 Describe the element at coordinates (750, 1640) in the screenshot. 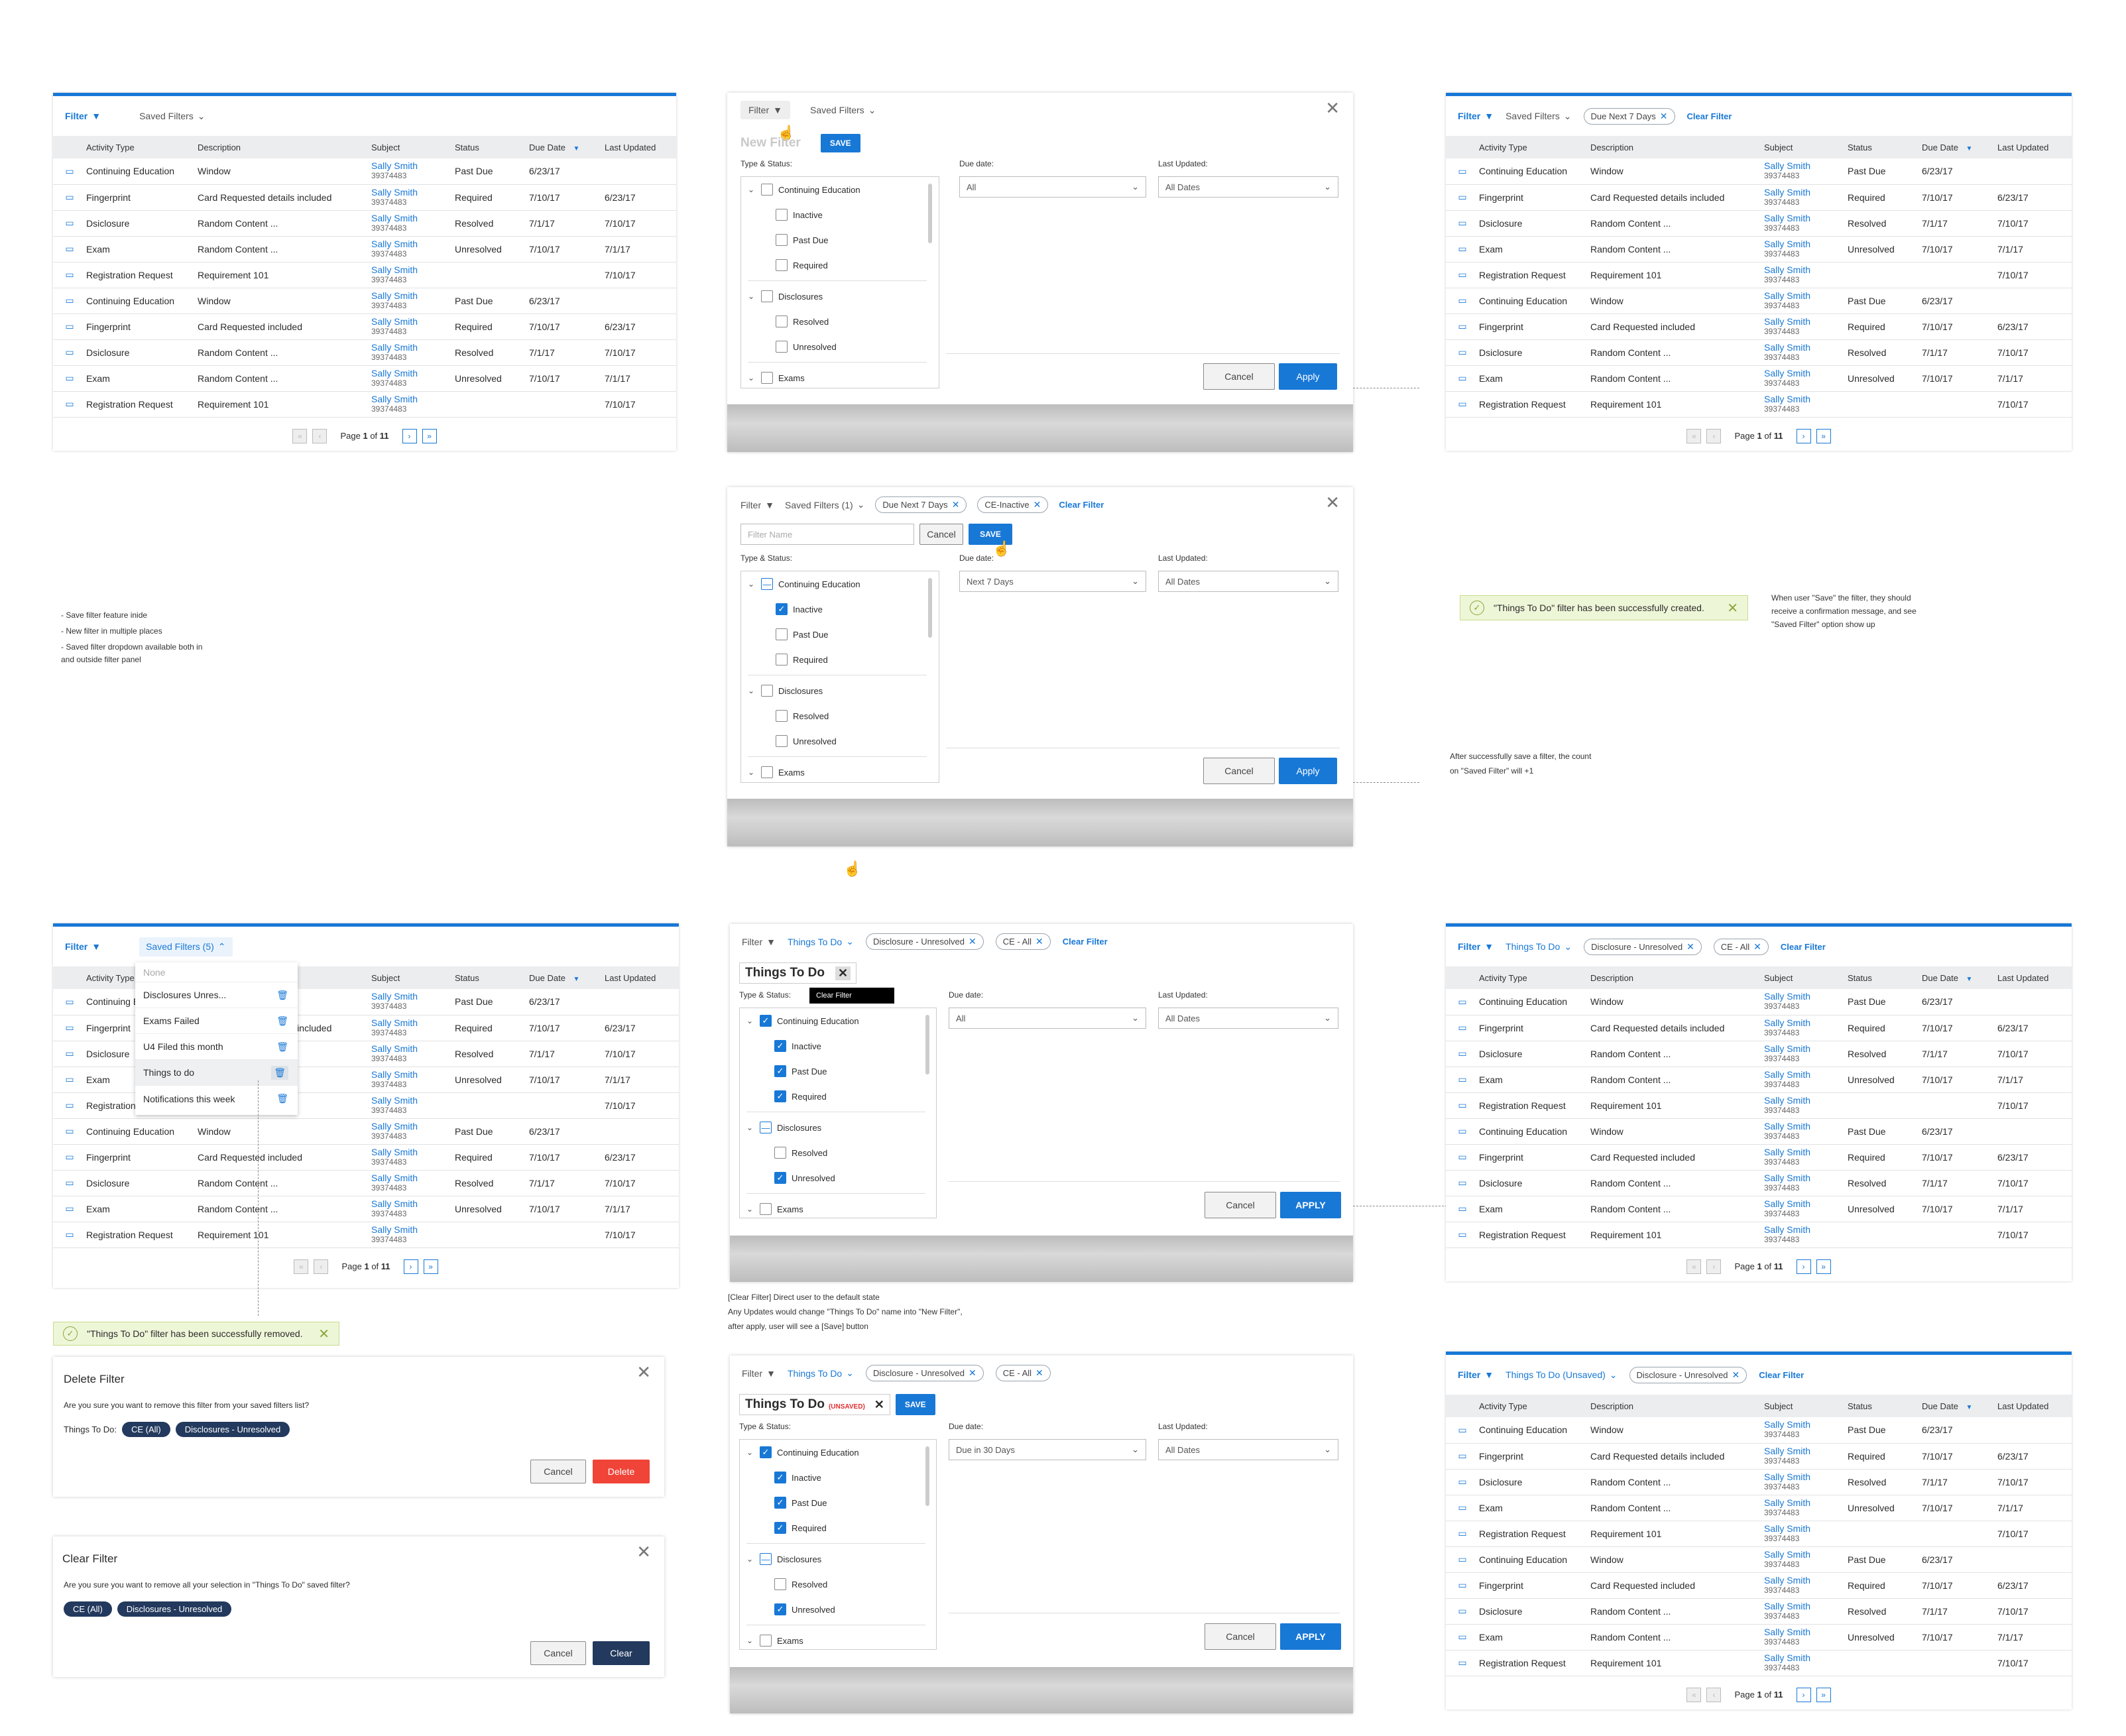

I see `chevron-down-icon: ⌄` at that location.